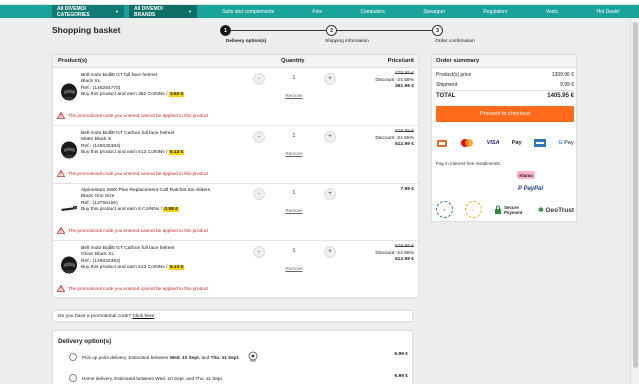  I want to click on nav-link: Vests, so click(552, 12).